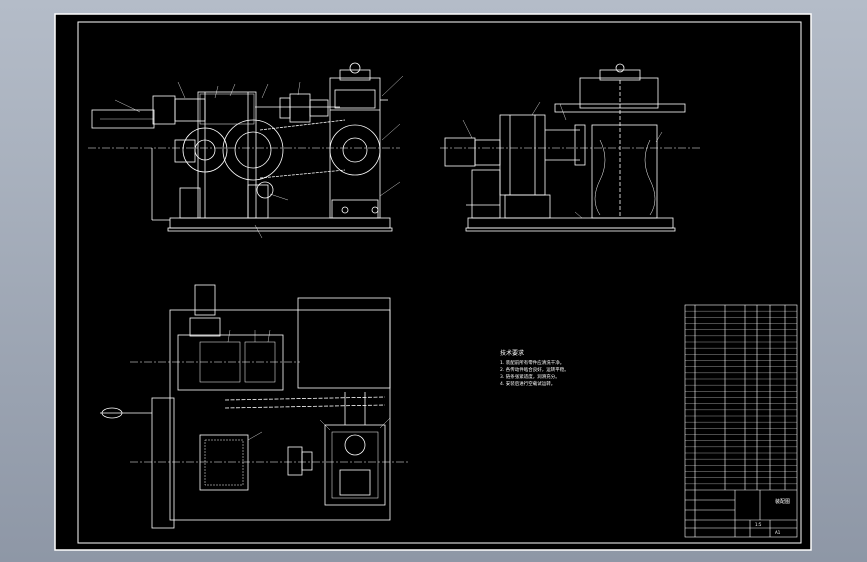  I want to click on note-line: 4. 安装后进行空载试运转。, so click(527, 383).